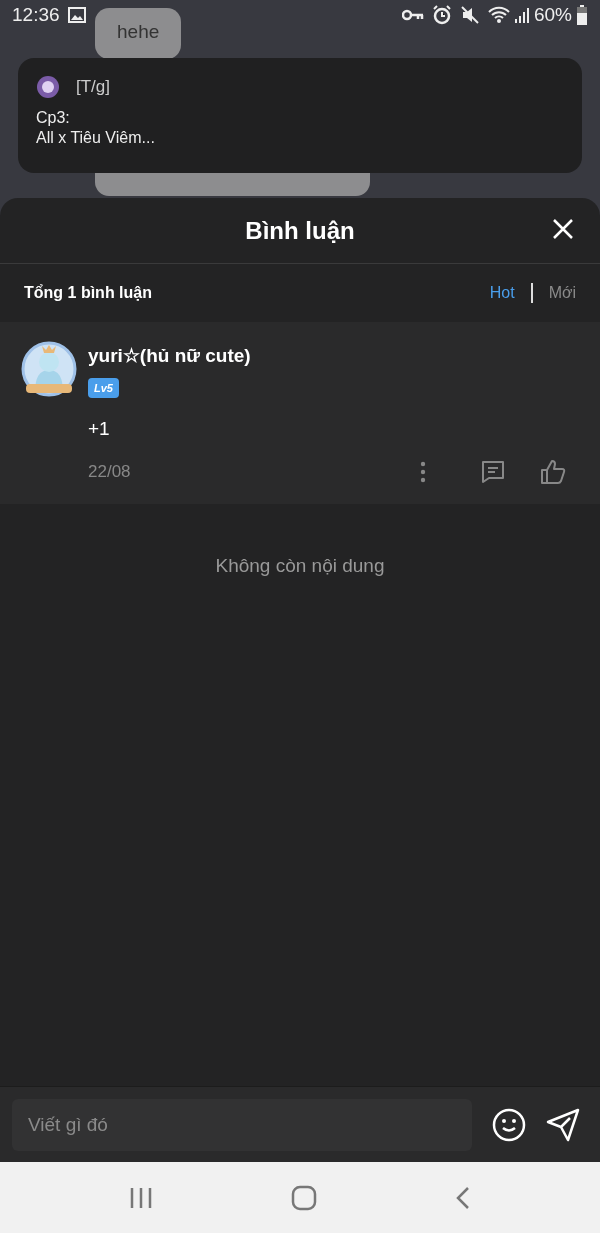 This screenshot has height=1233, width=600. Describe the element at coordinates (502, 293) in the screenshot. I see `sort-tab: Hot` at that location.